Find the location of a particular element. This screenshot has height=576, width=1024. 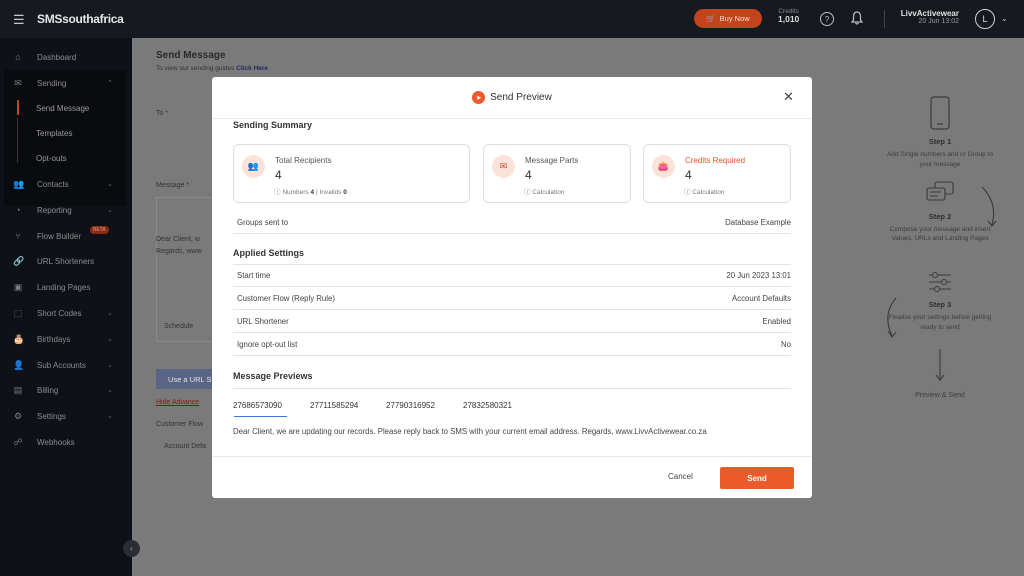

chevron-up-icon: ⌃ is located at coordinates (110, 83).